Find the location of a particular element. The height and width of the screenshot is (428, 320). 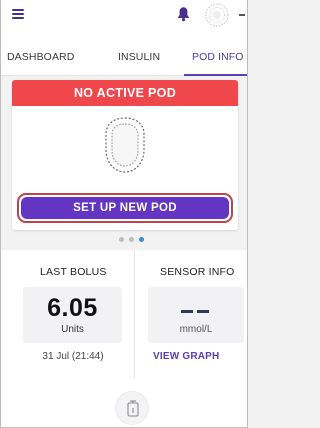

tab-dashboard: DASHBOARD is located at coordinates (40, 57).